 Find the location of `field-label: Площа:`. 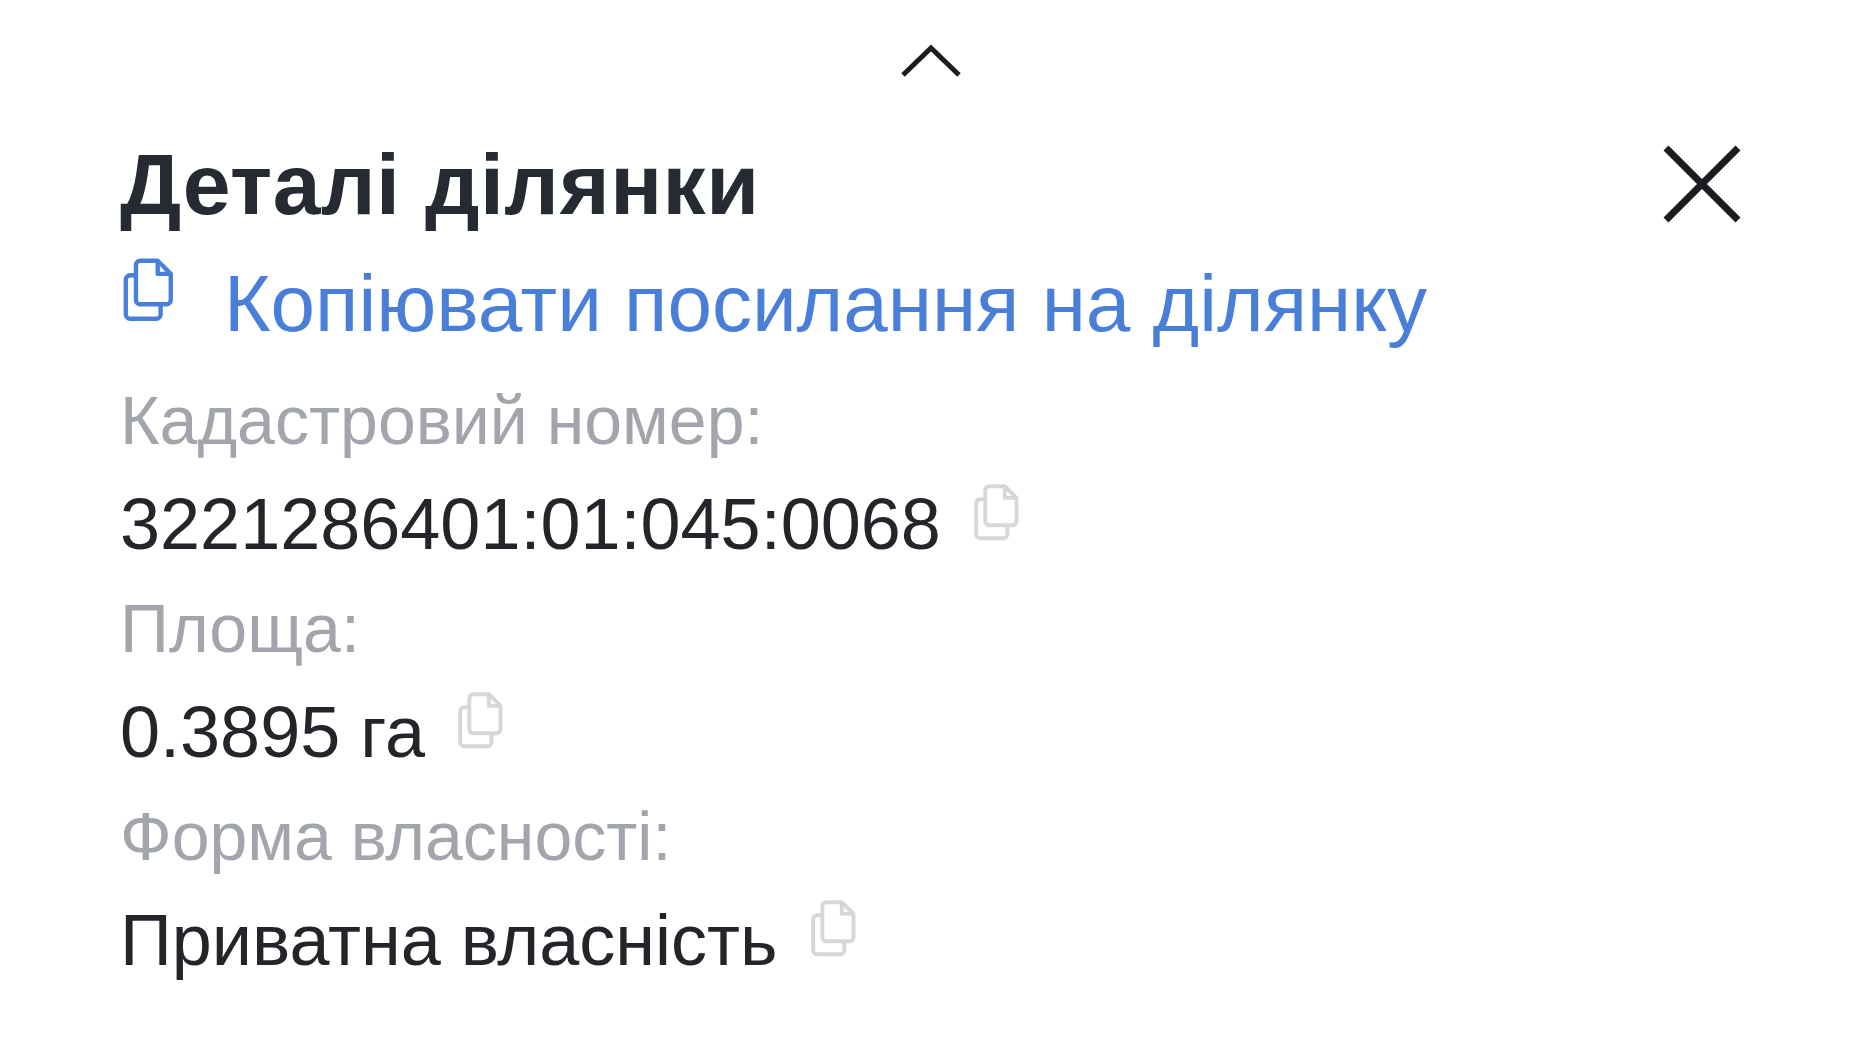

field-label: Площа: is located at coordinates (240, 628).